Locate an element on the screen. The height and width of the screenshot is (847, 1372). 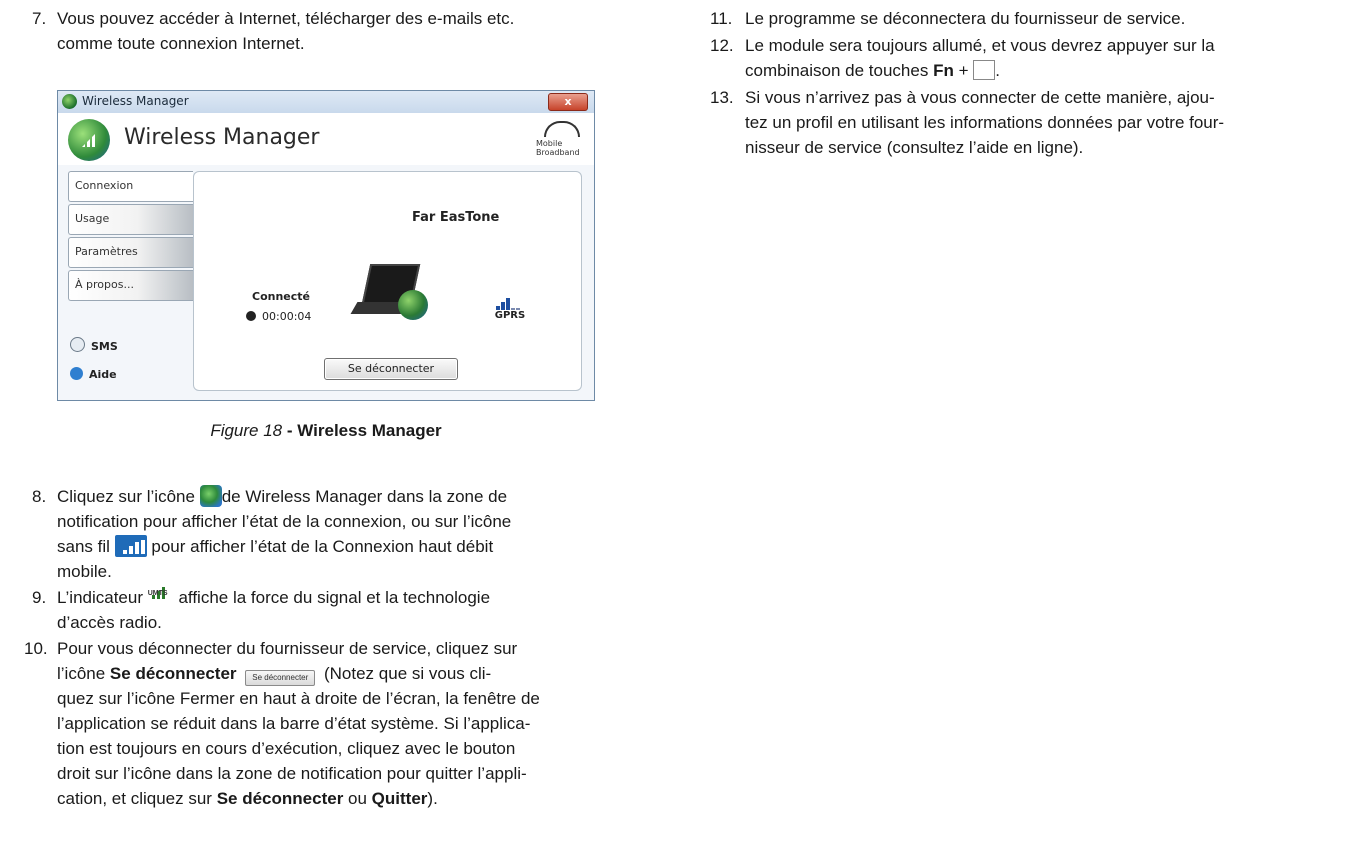
brand-line-2: Broadband is located at coordinates (558, 152).